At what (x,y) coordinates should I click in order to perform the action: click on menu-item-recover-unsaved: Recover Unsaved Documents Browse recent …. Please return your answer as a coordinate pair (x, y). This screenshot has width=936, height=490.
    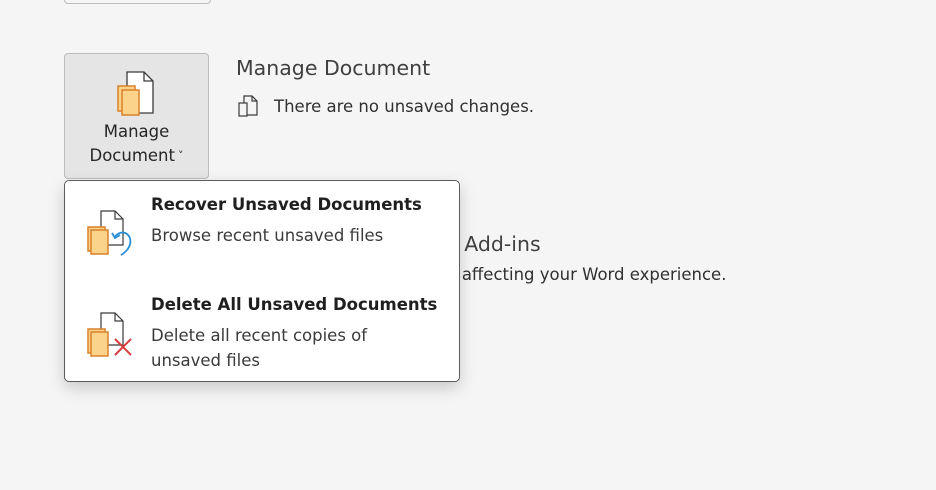
    Looking at the image, I should click on (262, 229).